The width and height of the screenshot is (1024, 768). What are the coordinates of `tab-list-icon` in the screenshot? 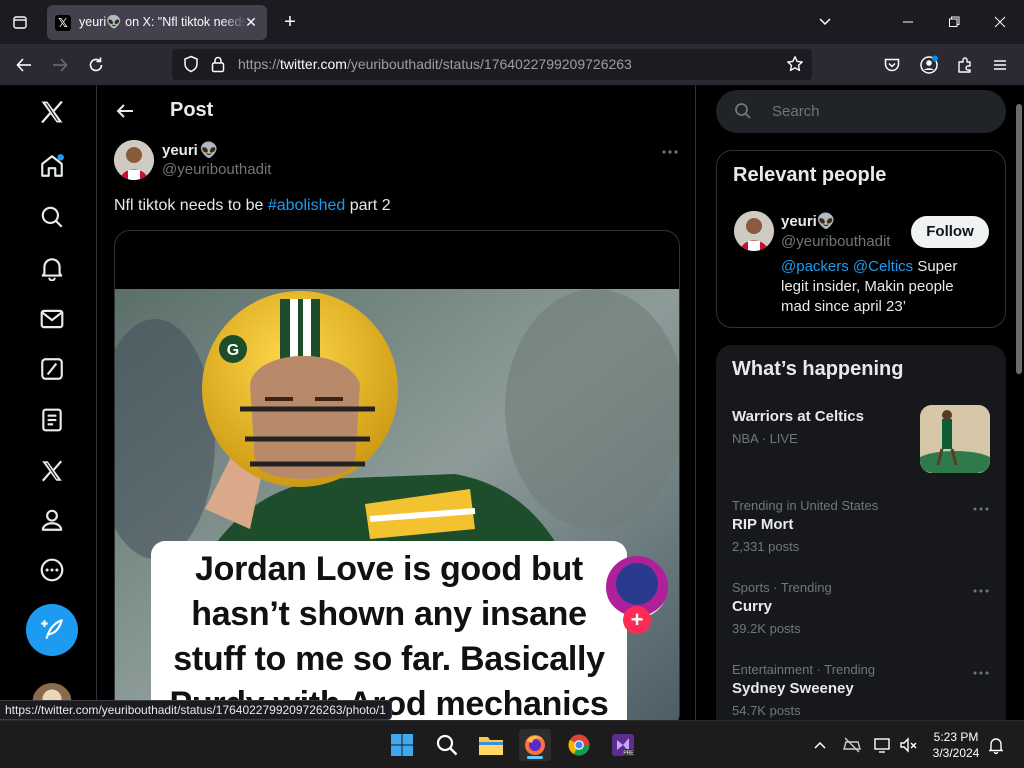 It's located at (20, 22).